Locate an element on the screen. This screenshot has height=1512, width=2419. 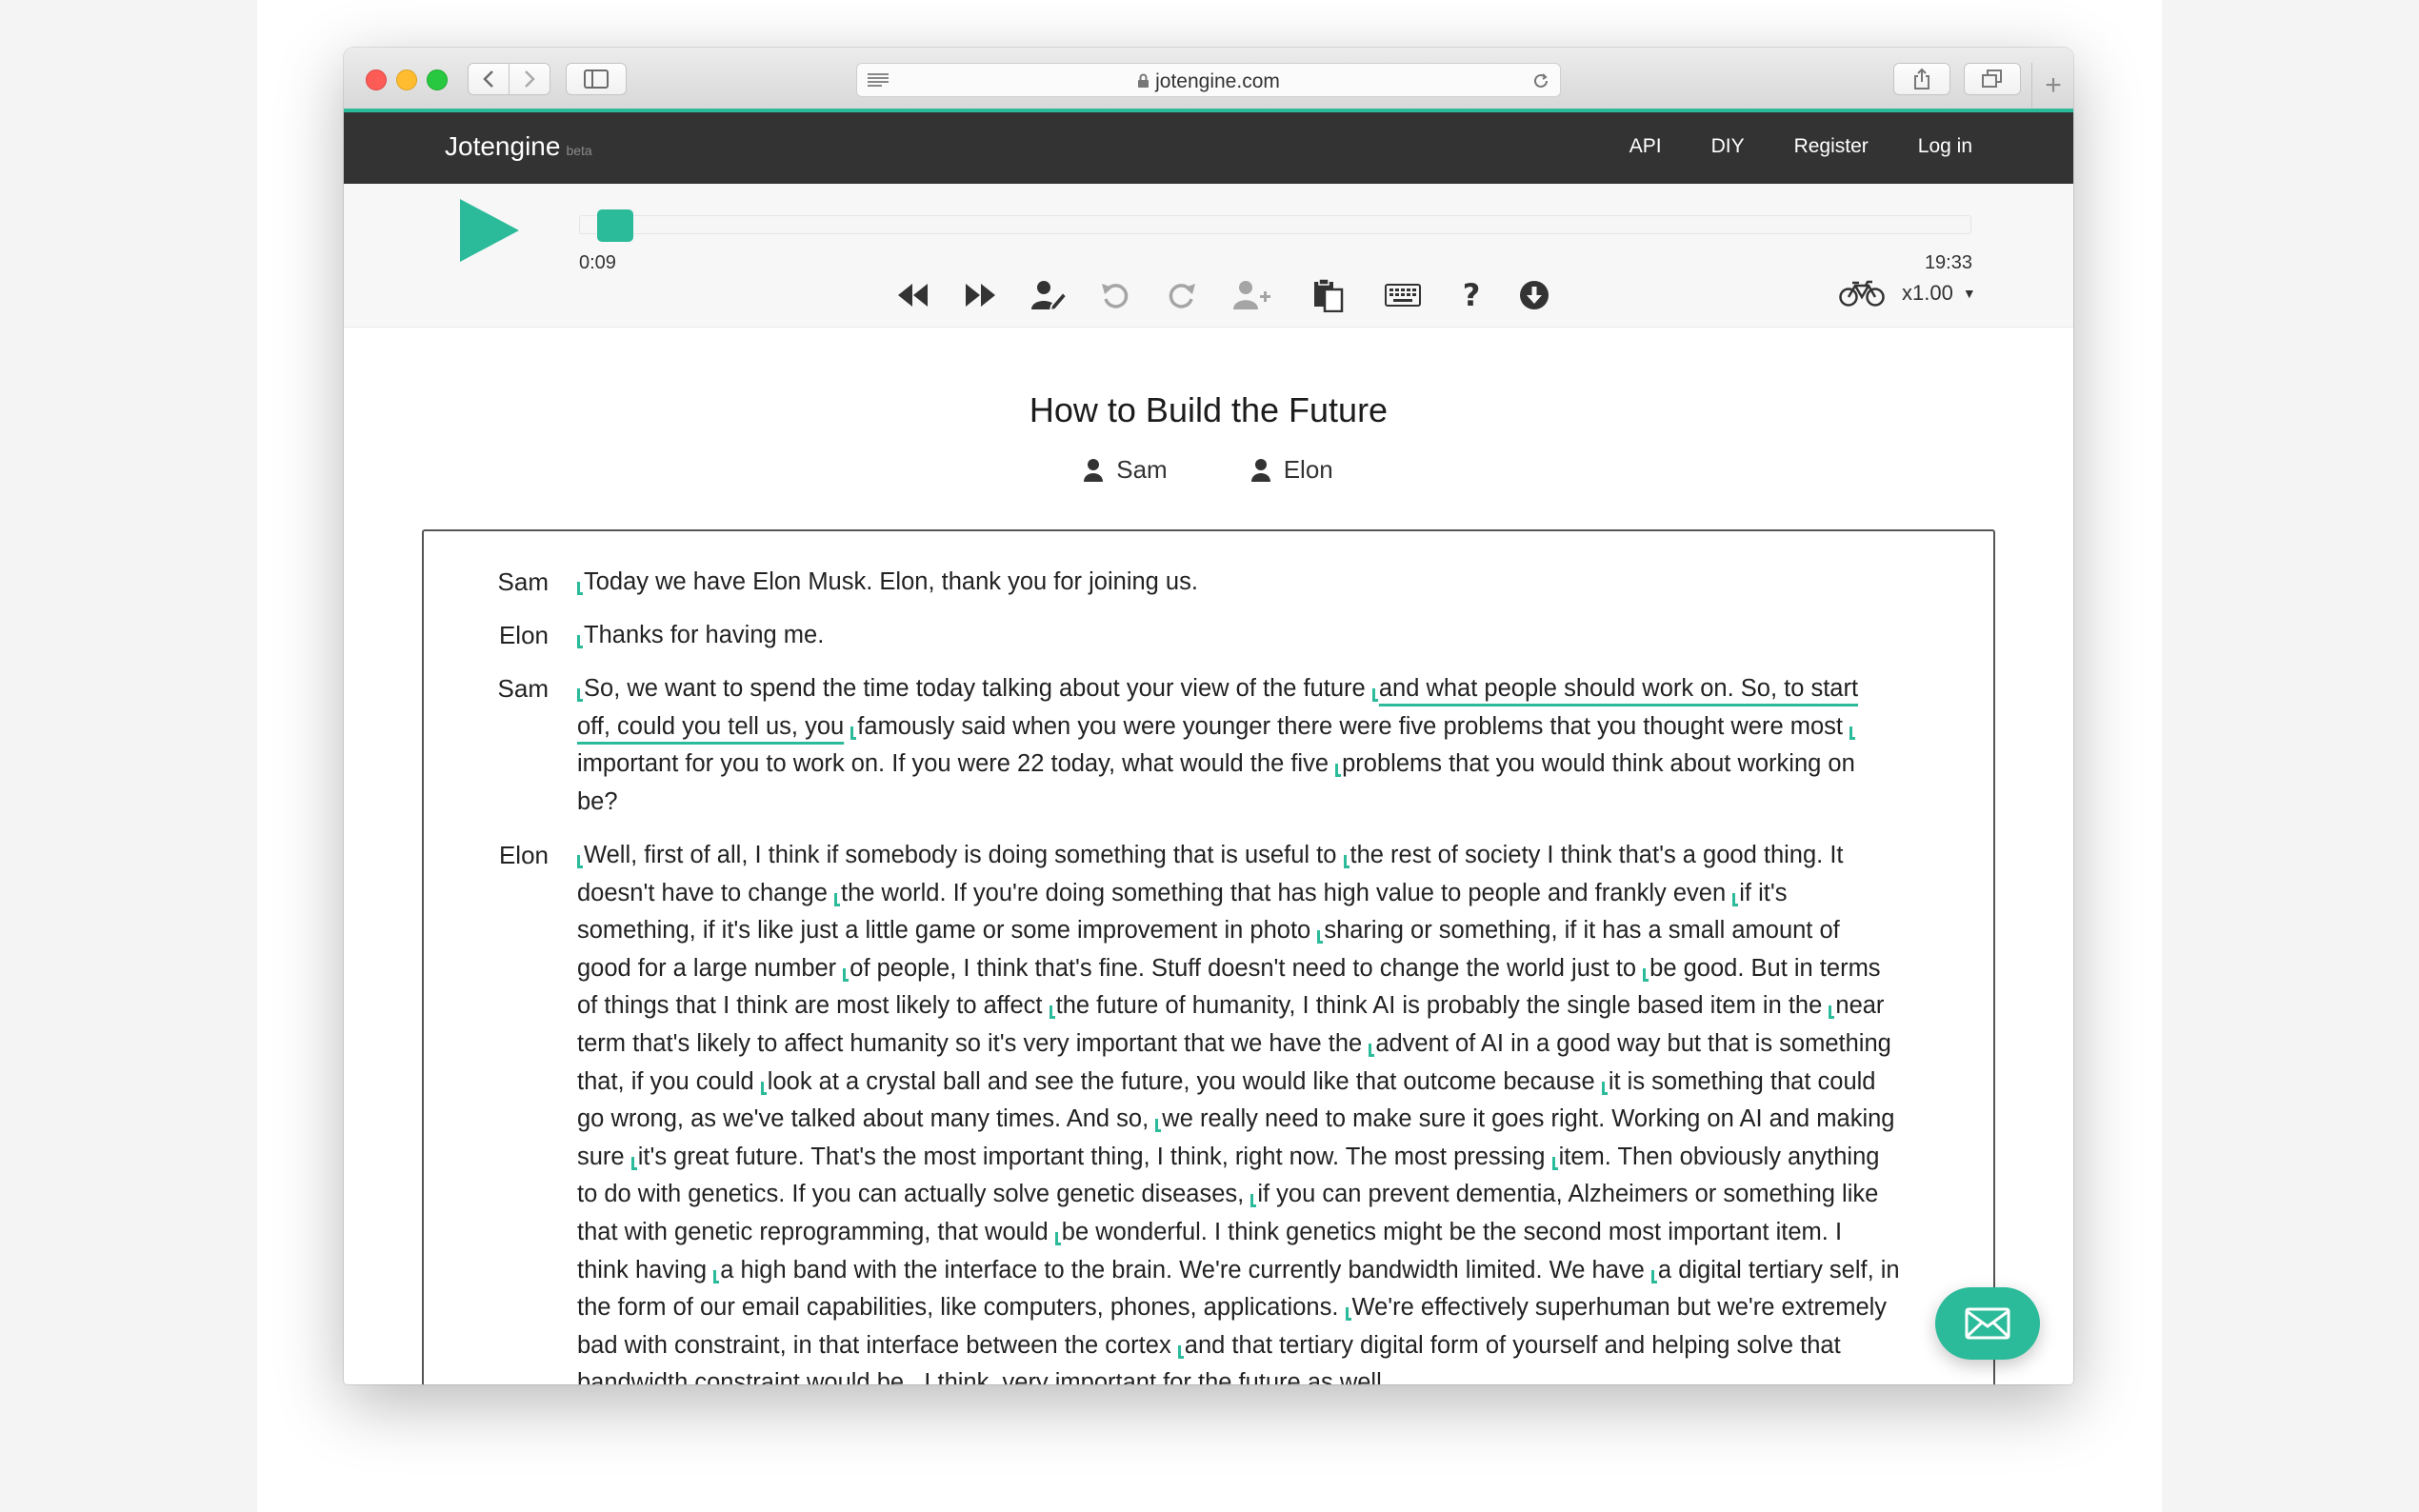
rewind-icon is located at coordinates (913, 295).